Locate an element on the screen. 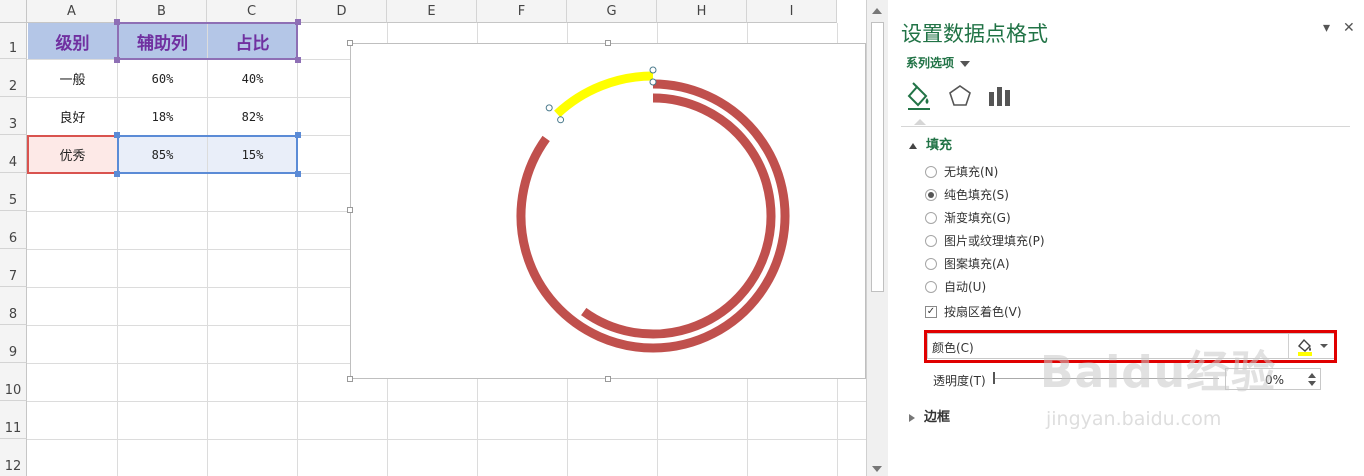 The image size is (1364, 476). vary-colors-by-slice-option: ✓ 按扇区着色(V) is located at coordinates (973, 311).